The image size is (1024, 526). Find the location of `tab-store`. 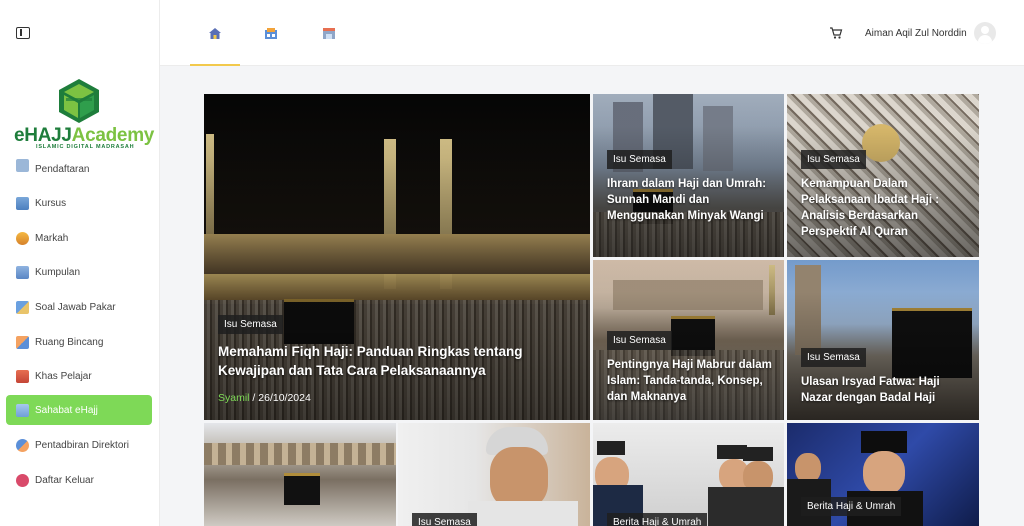

tab-store is located at coordinates (329, 33).